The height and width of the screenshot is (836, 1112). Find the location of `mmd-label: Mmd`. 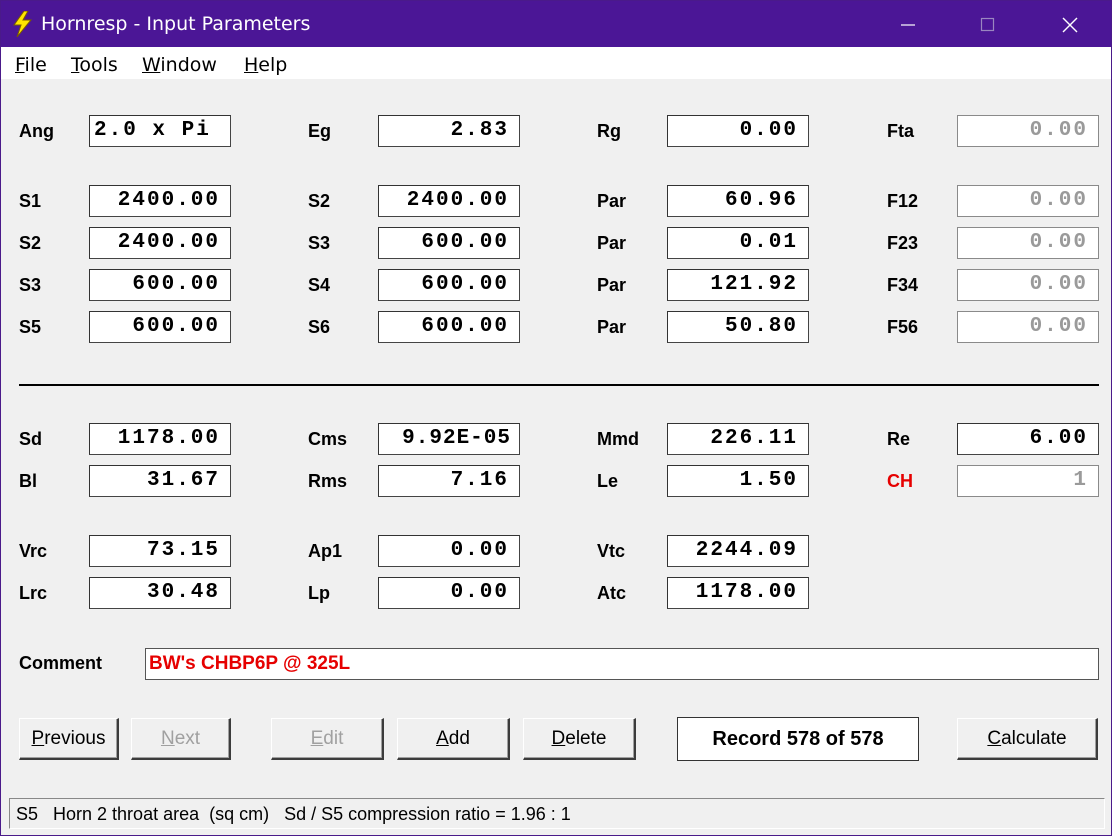

mmd-label: Mmd is located at coordinates (618, 439).